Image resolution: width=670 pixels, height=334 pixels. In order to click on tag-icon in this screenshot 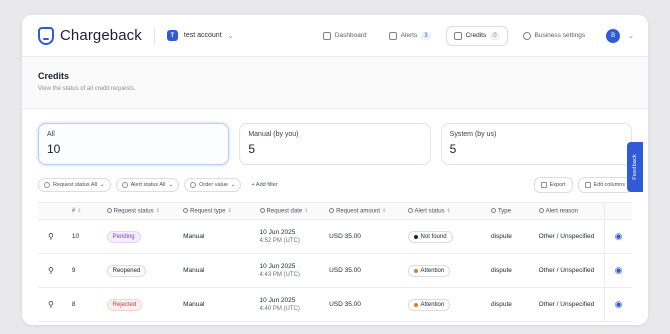, I will do `click(493, 210)`.